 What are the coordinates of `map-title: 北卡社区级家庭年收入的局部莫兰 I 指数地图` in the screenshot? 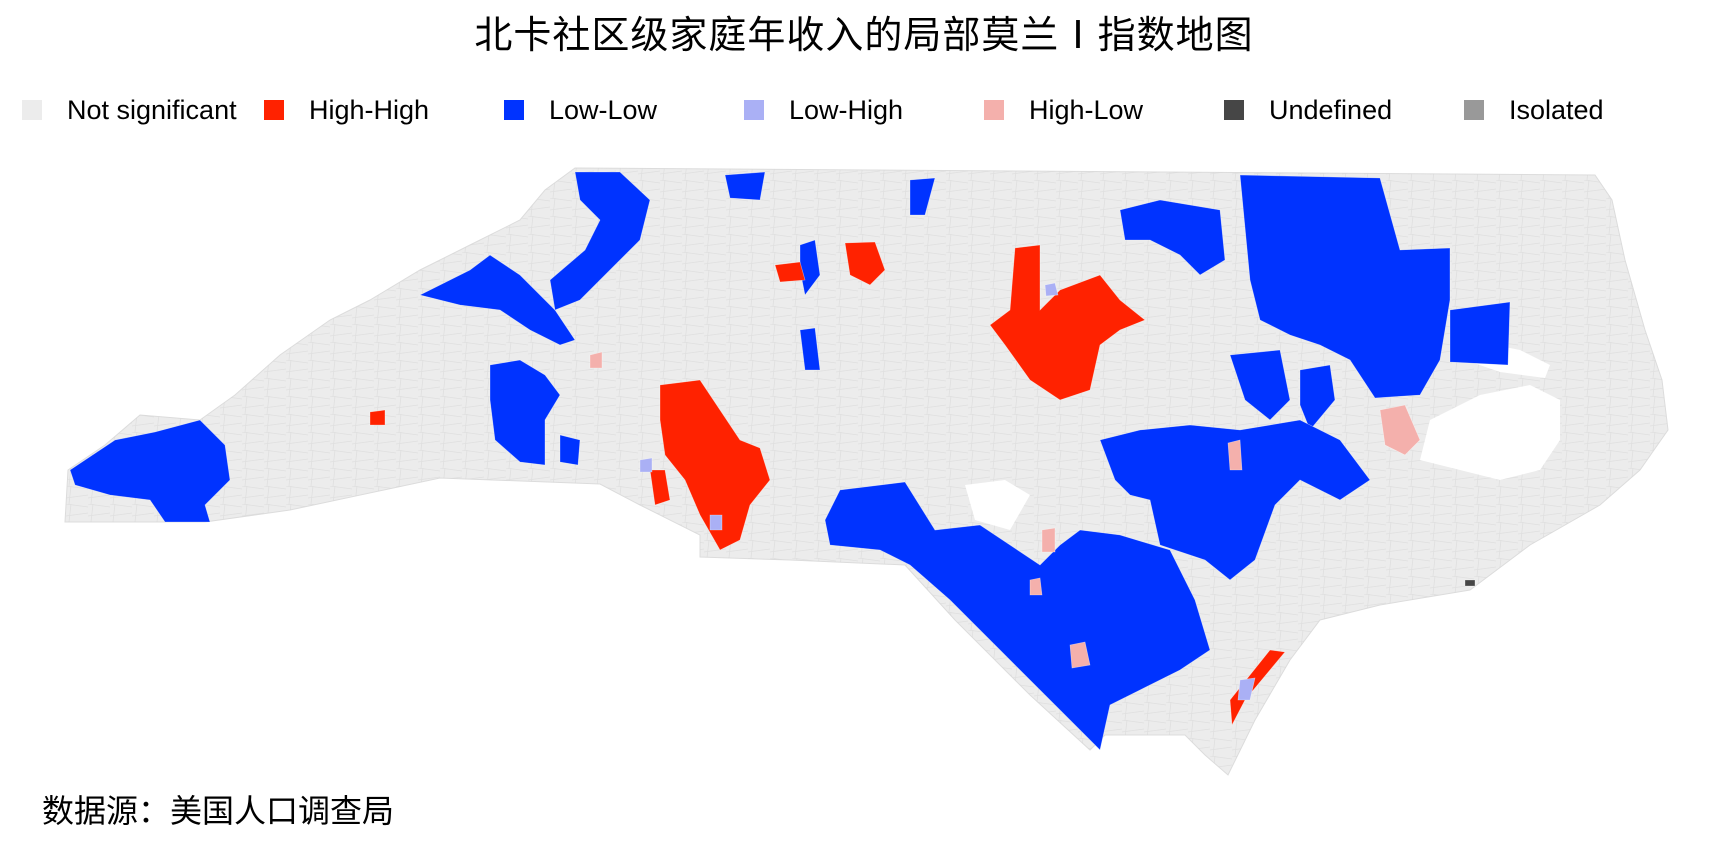 It's located at (864, 35).